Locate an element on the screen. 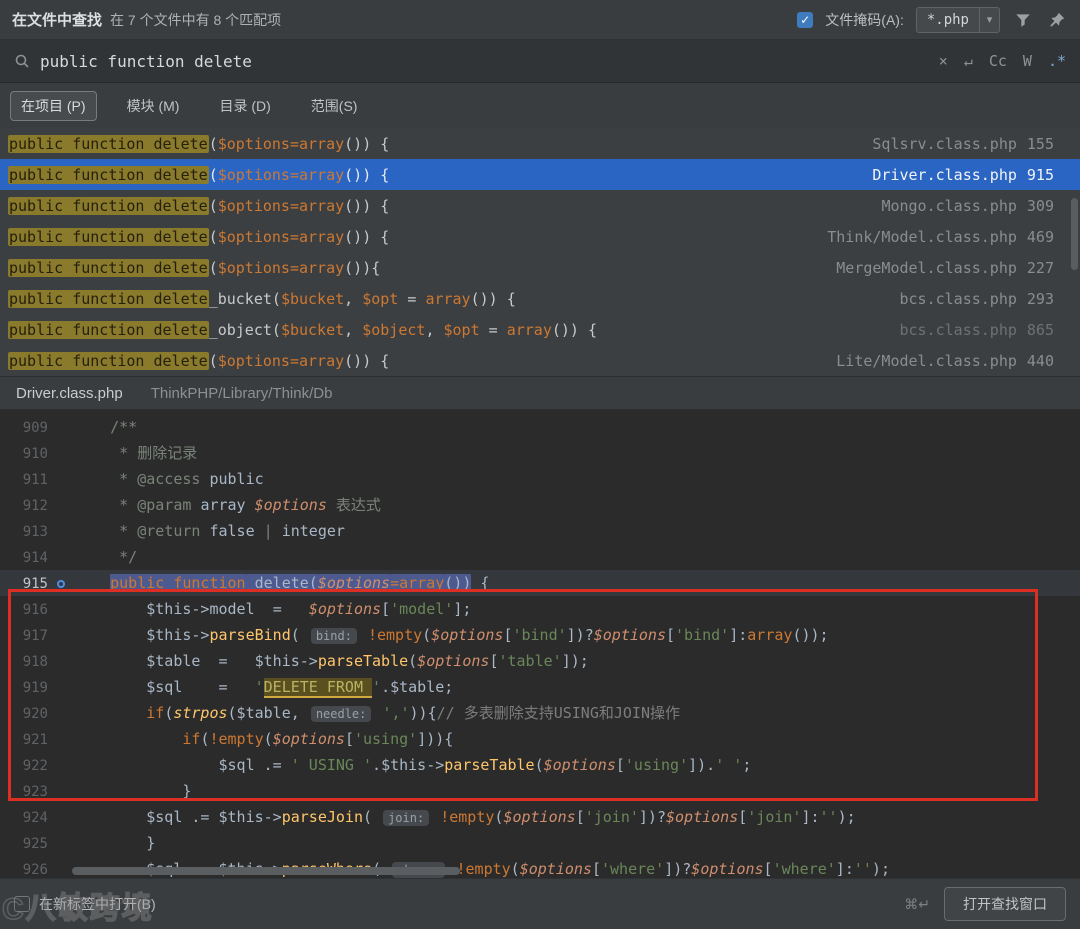 This screenshot has height=929, width=1080. line-number: 922 is located at coordinates (35, 766).